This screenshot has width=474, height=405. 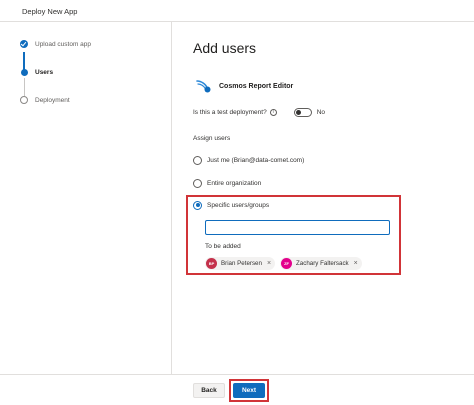 What do you see at coordinates (211, 263) in the screenshot?
I see `avatar: BP` at bounding box center [211, 263].